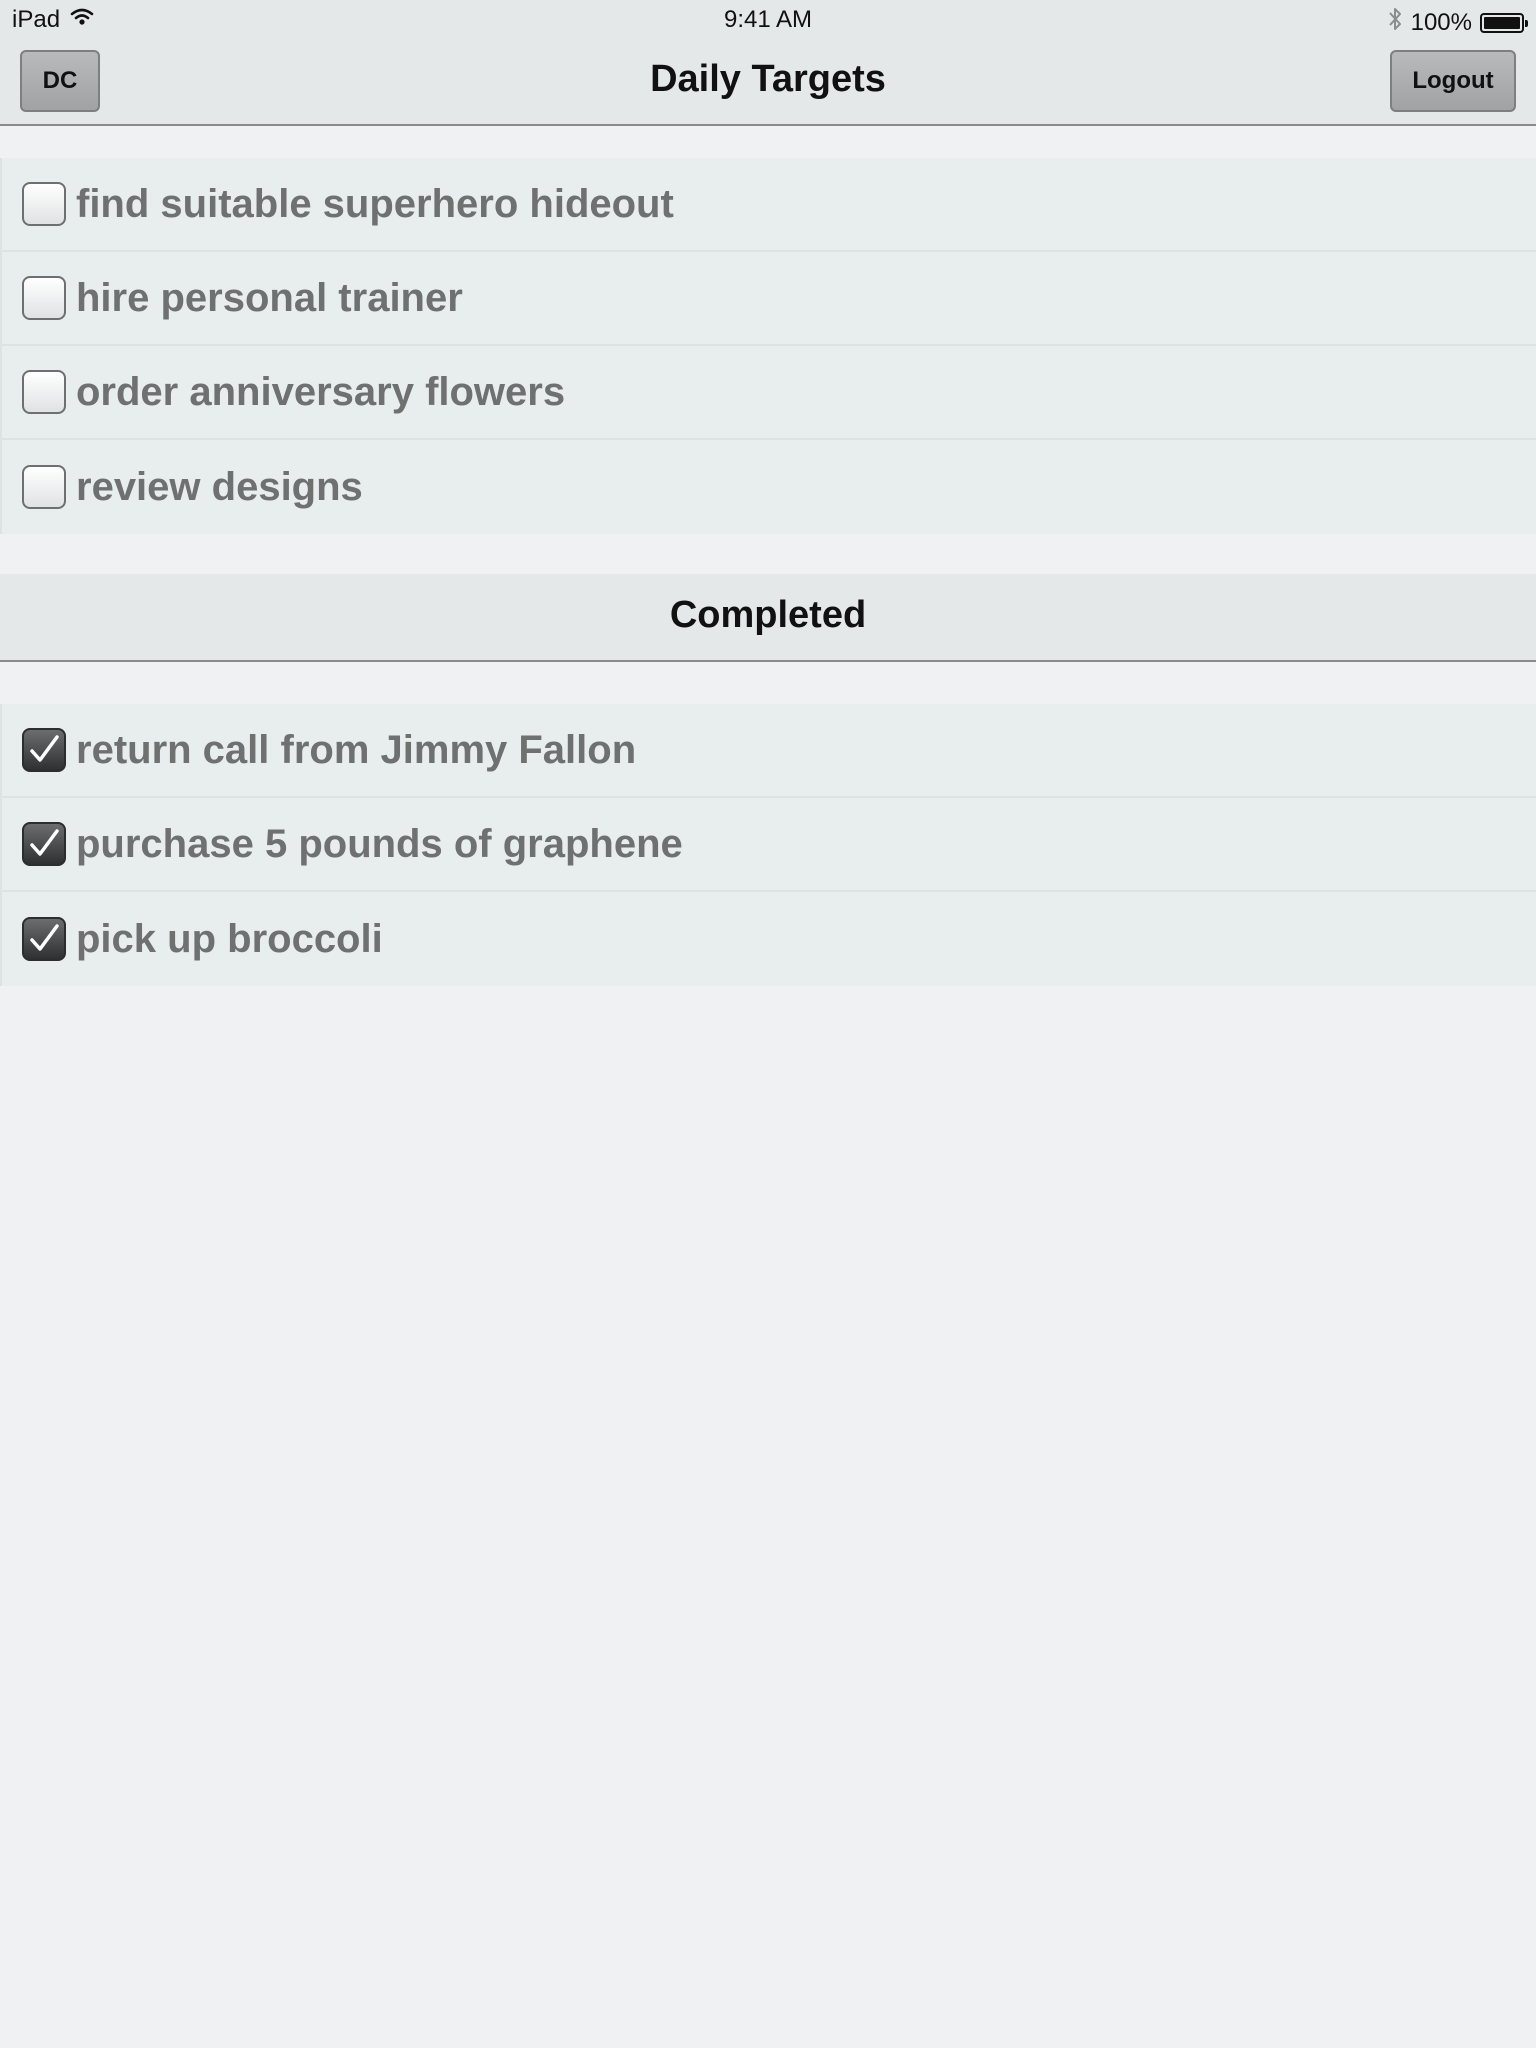  What do you see at coordinates (229, 938) in the screenshot?
I see `item-label: pick up broccoli` at bounding box center [229, 938].